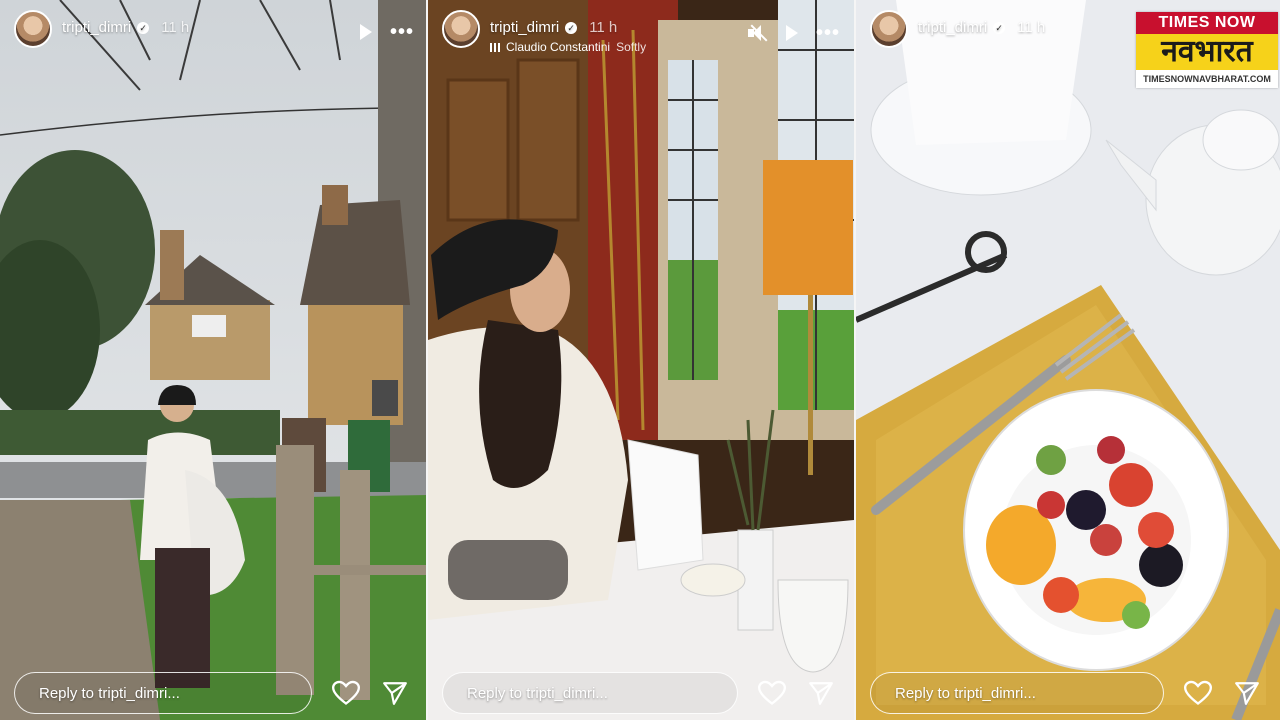  Describe the element at coordinates (1207, 79) in the screenshot. I see `brand-url: TIMESNOWNAVBHARAT.COM` at that location.